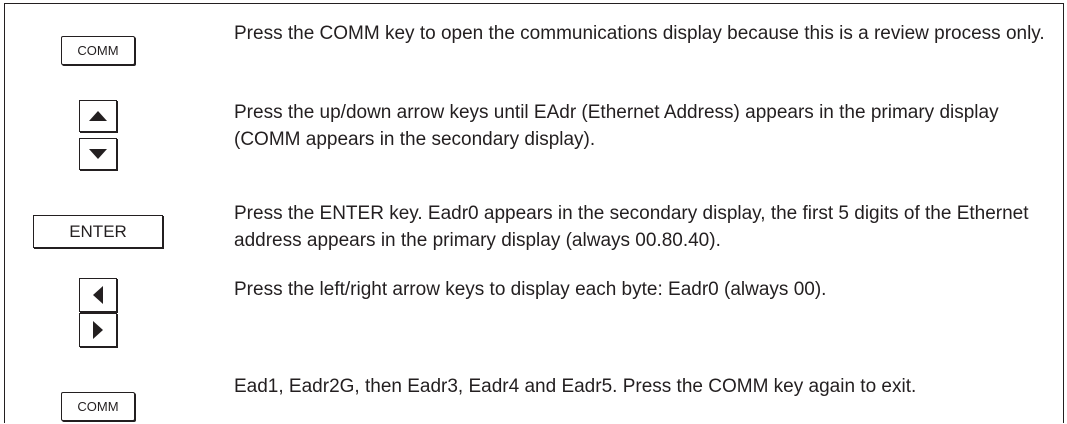  I want to click on left-arrow-key, so click(98, 295).